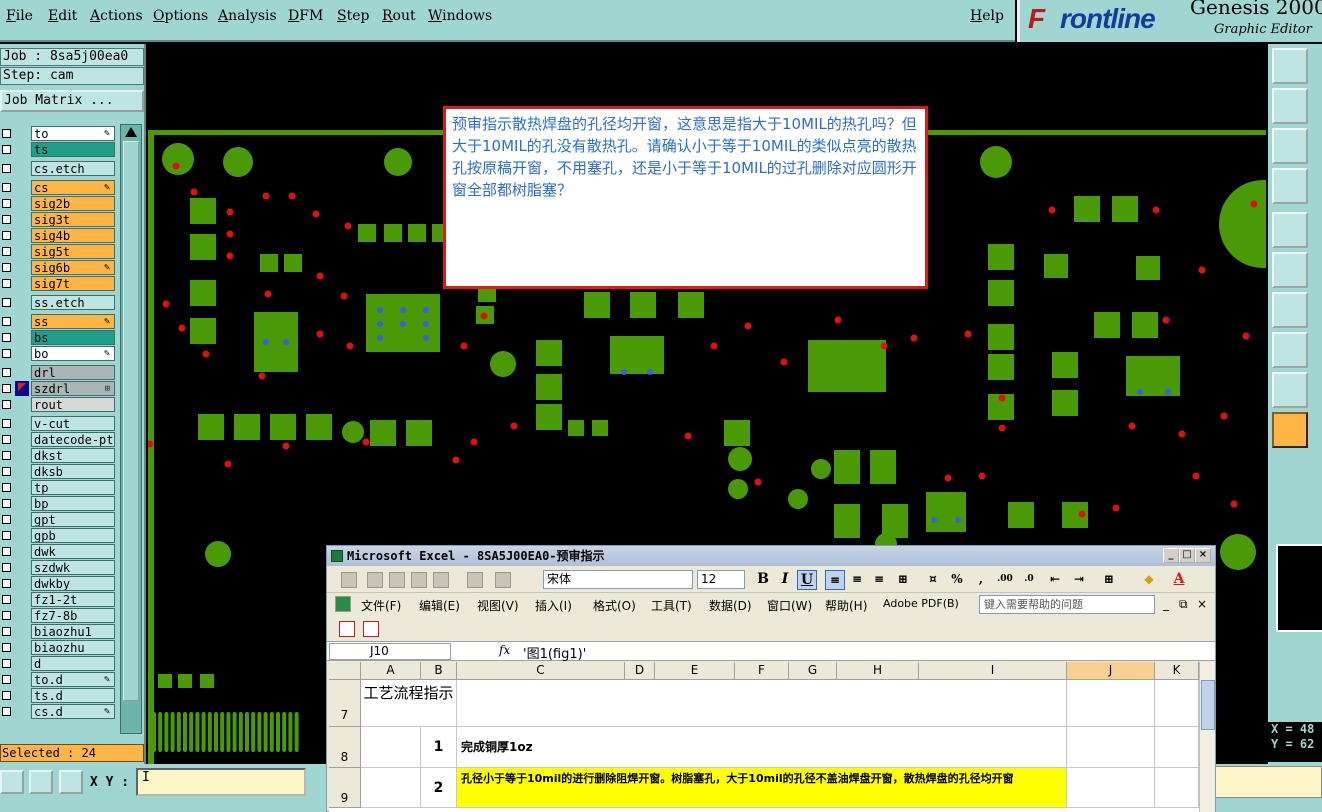 Image resolution: width=1322 pixels, height=812 pixels. I want to click on zoom-fit-icon, so click(1290, 146).